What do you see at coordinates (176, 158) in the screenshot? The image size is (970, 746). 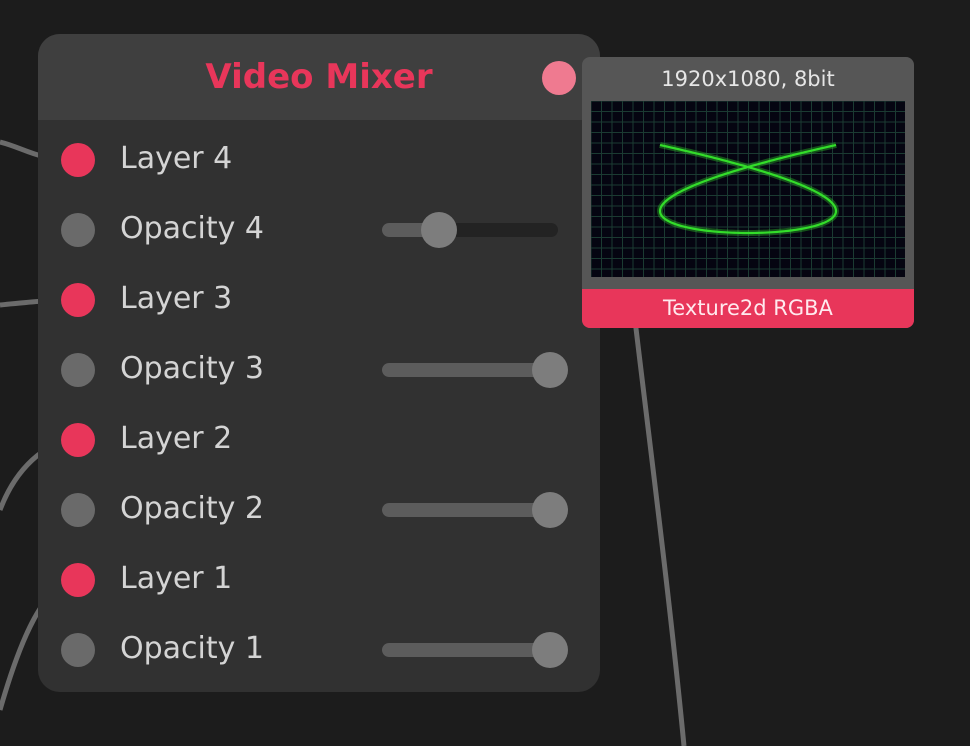 I see `layer-label: Layer 4` at bounding box center [176, 158].